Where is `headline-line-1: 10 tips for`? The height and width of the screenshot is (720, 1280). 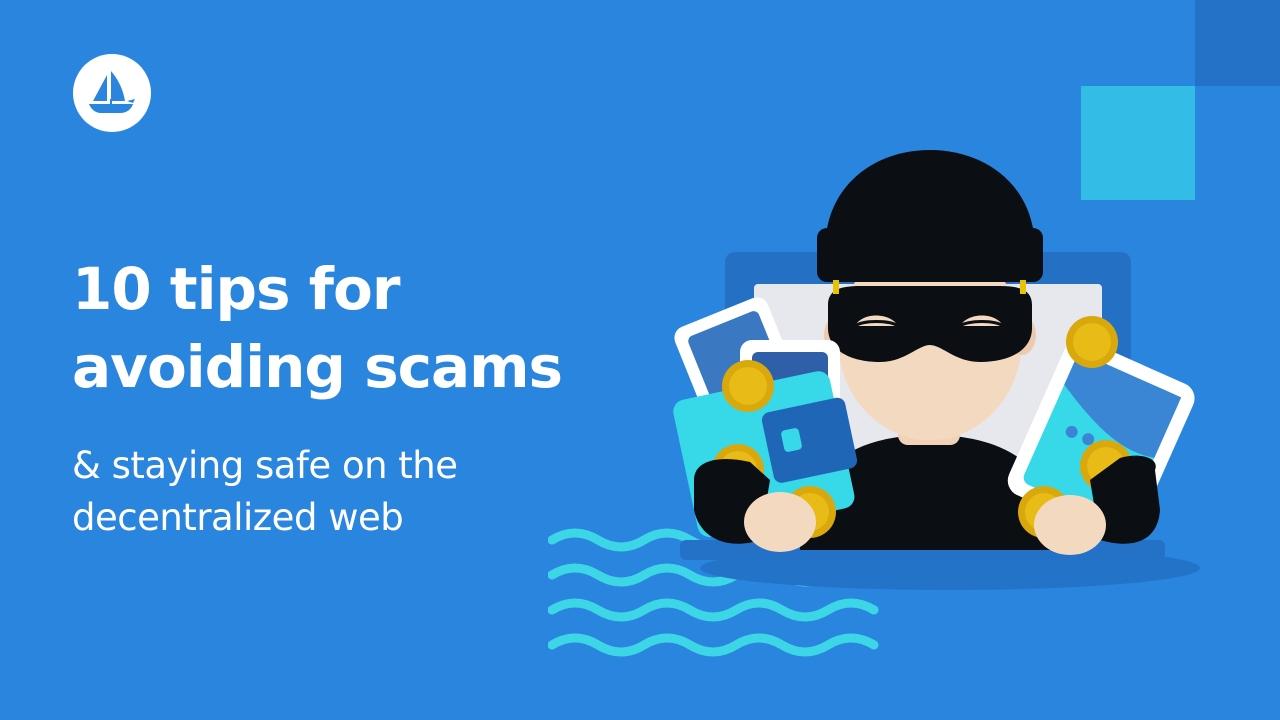 headline-line-1: 10 tips for is located at coordinates (236, 289).